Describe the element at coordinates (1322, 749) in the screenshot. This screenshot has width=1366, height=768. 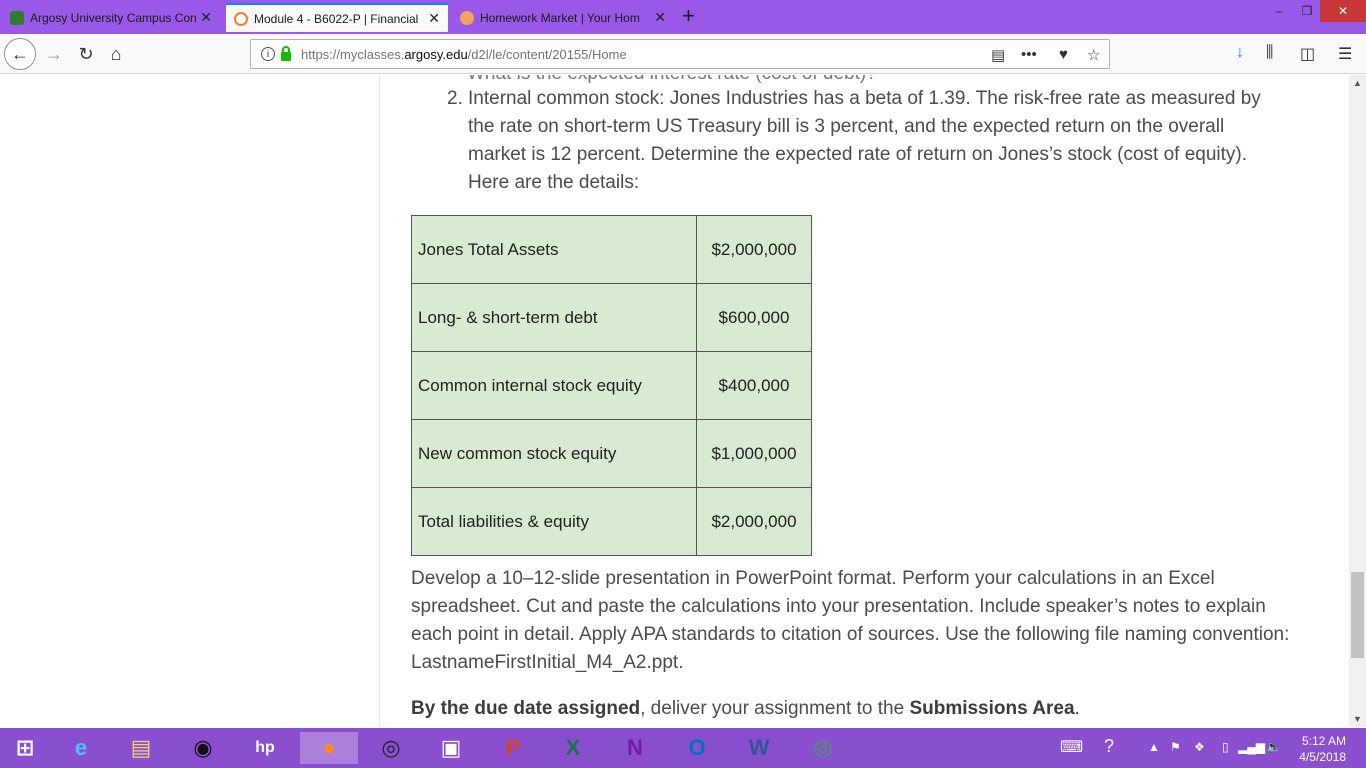
I see `system-clock: 5:12 AM 4/5/2018` at that location.